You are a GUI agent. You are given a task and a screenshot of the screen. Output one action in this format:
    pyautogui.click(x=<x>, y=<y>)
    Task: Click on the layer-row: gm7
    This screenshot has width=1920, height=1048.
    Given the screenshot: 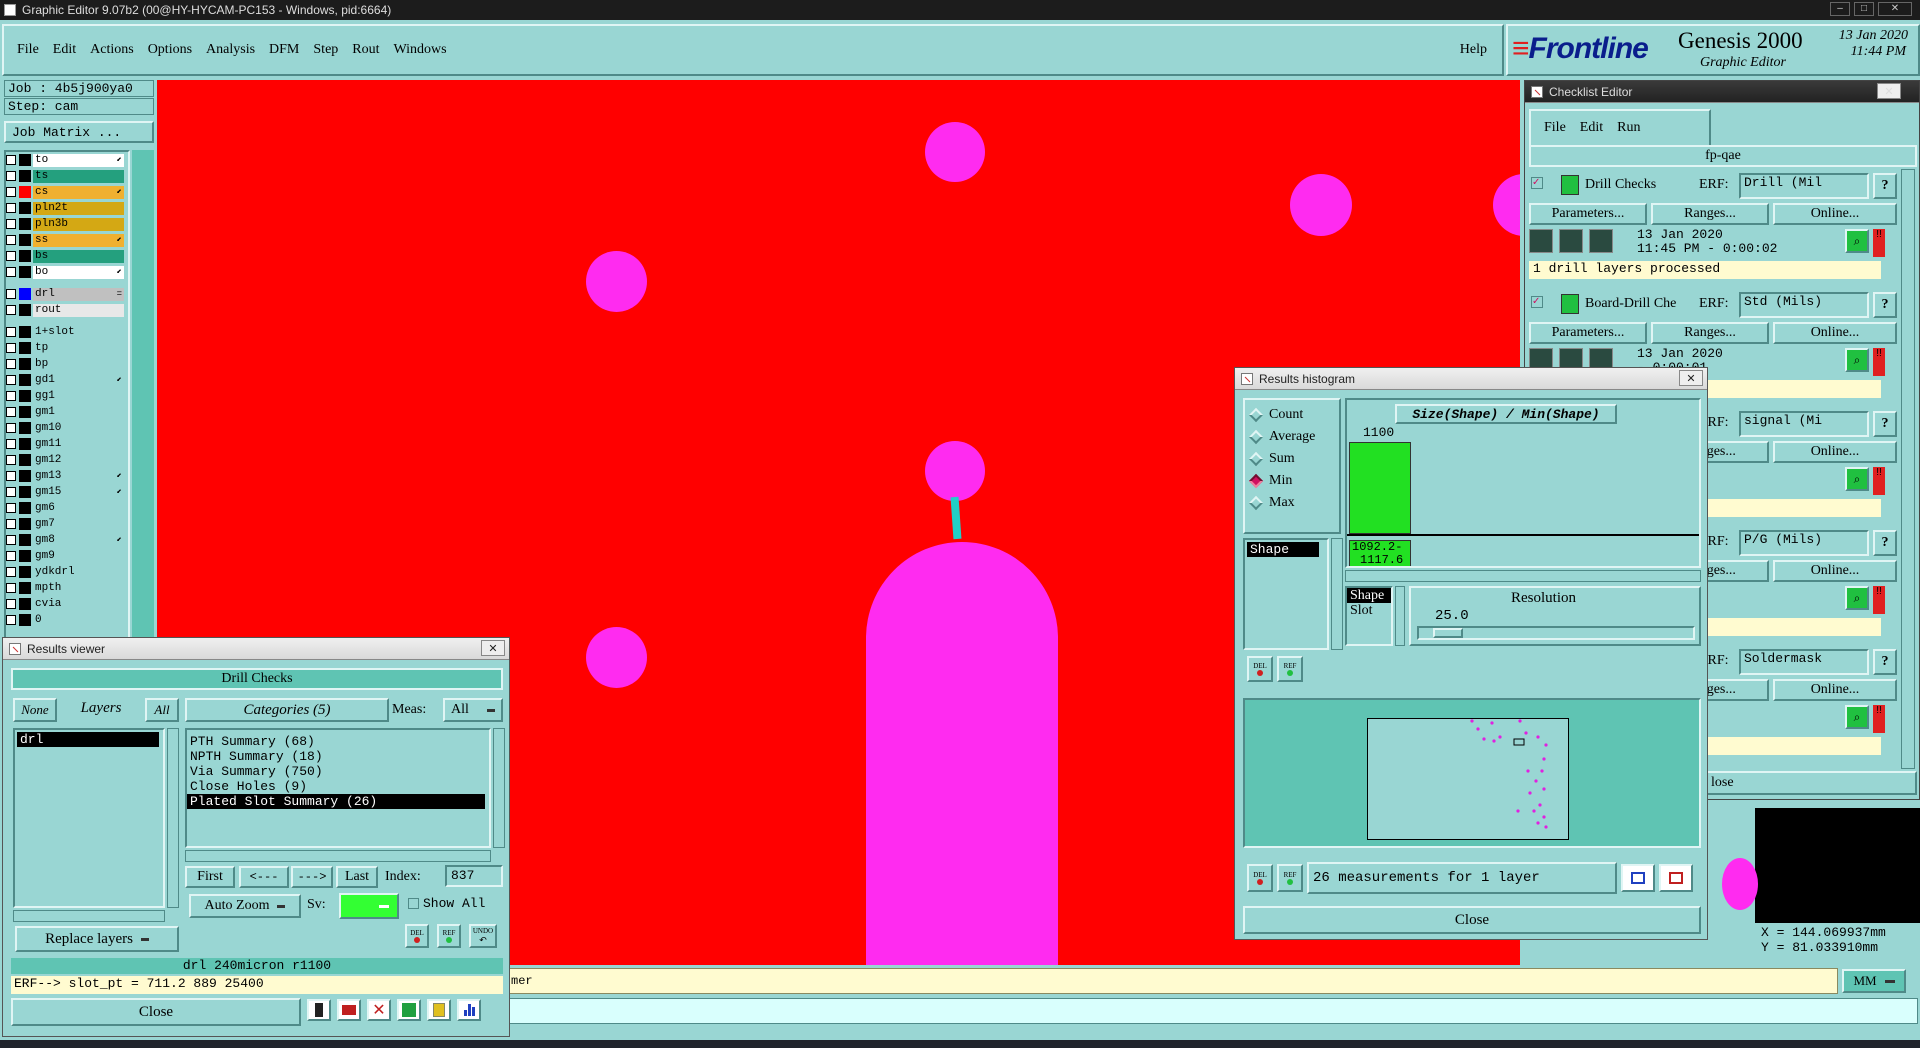 What is the action you would take?
    pyautogui.click(x=65, y=524)
    